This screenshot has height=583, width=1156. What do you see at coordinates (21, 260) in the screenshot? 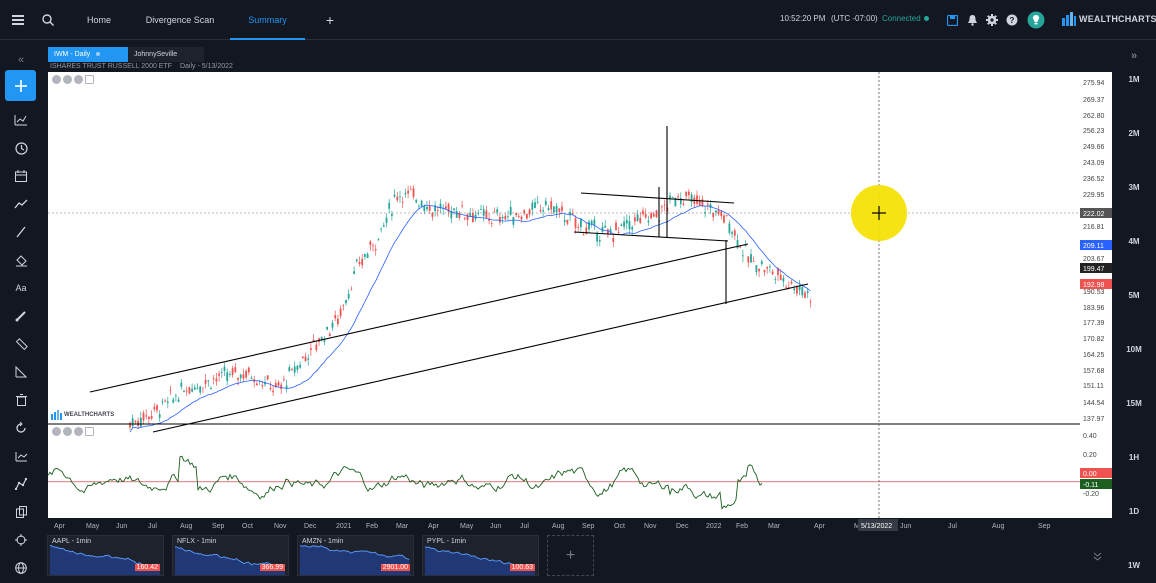
I see `fill-icon` at bounding box center [21, 260].